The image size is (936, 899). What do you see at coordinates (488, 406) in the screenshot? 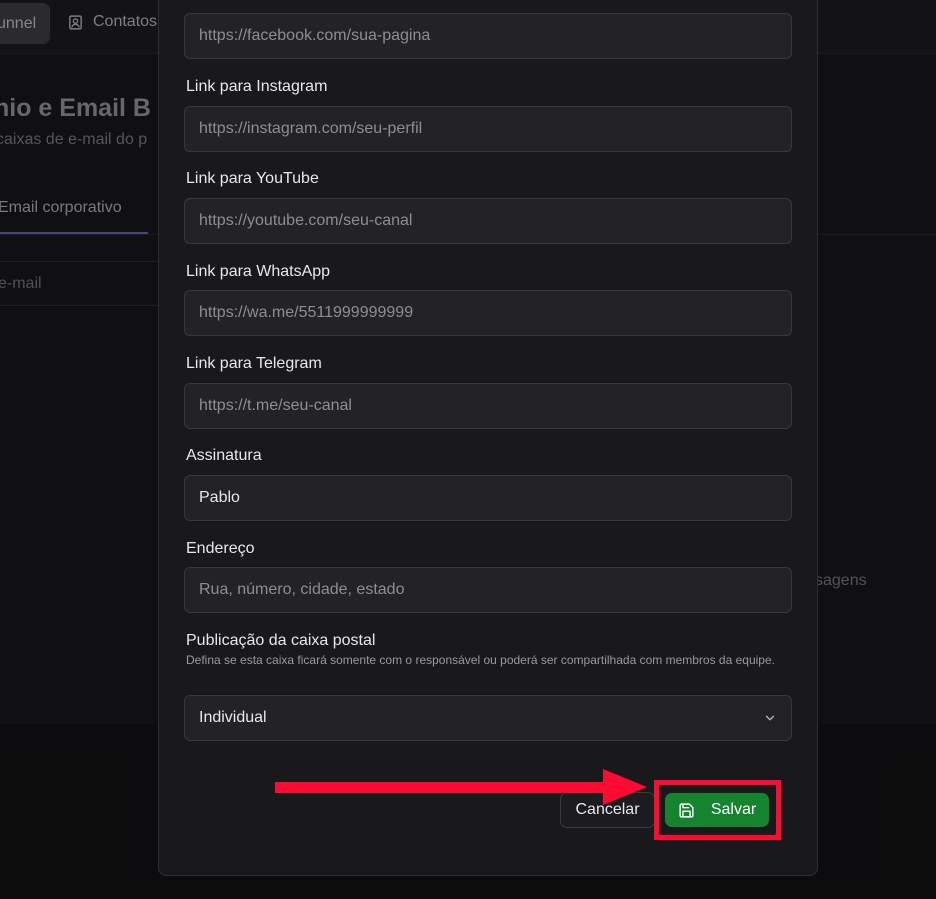
I see `telegram-link-input` at bounding box center [488, 406].